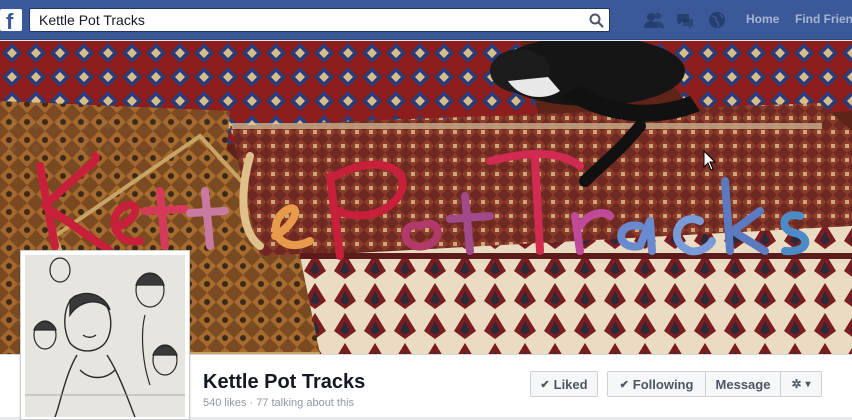 This screenshot has height=420, width=852. I want to click on search-input: Kettle Pot Tracks, so click(319, 20).